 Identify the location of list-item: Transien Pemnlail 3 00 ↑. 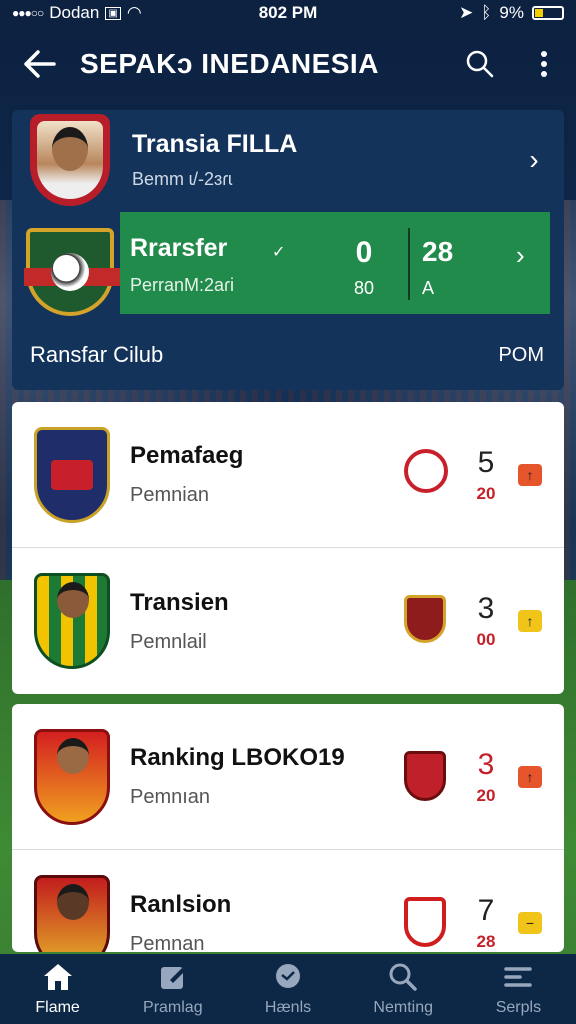
(288, 621).